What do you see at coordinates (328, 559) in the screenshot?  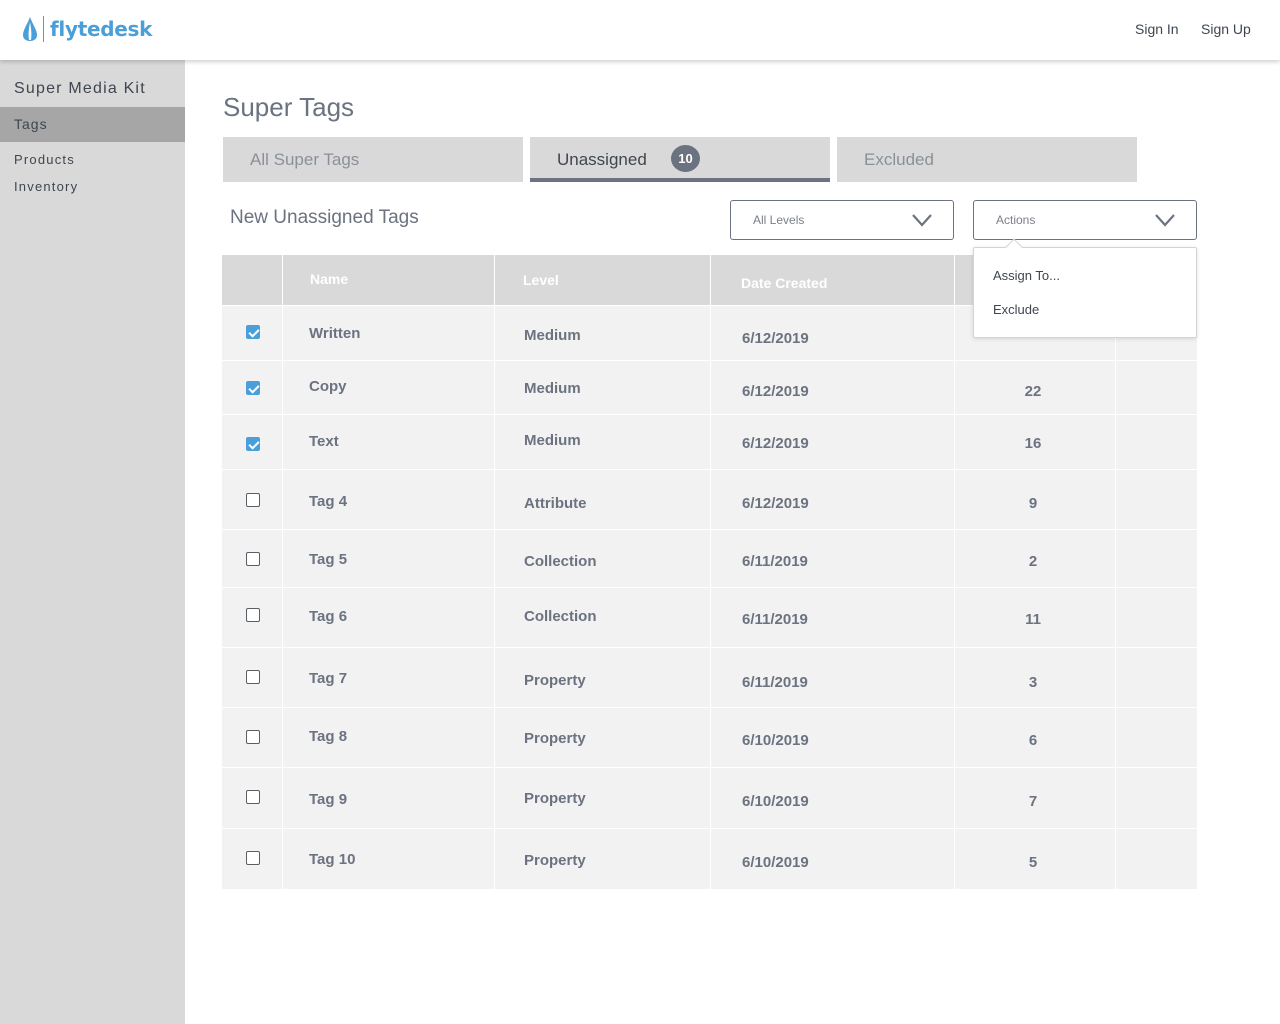 I see `cell-name: Tag 5` at bounding box center [328, 559].